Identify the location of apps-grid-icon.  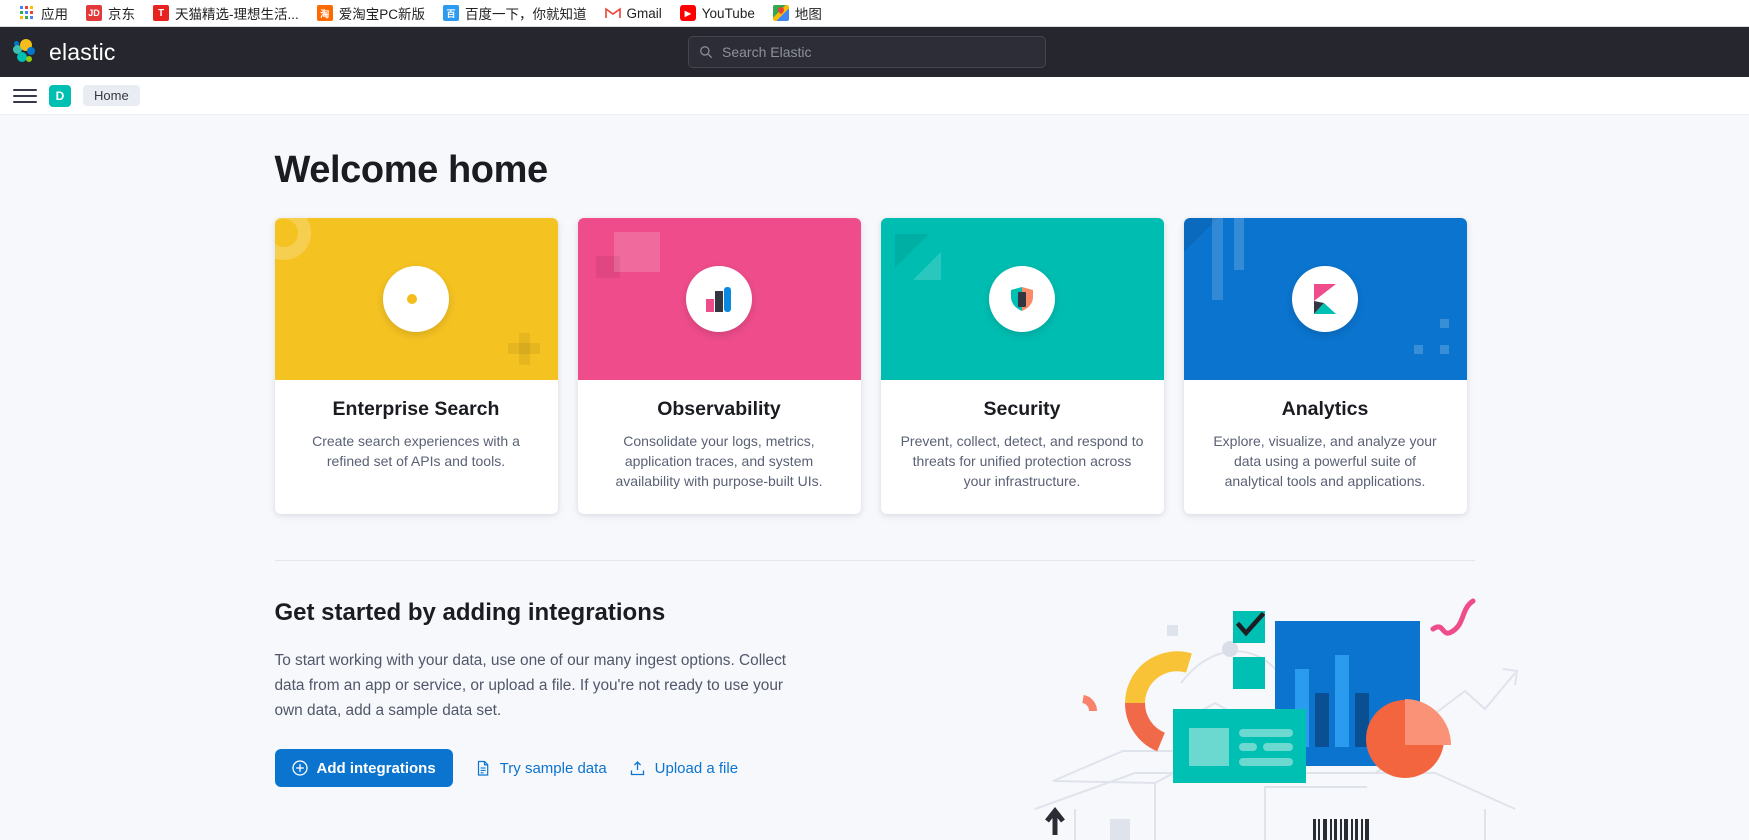
(27, 13).